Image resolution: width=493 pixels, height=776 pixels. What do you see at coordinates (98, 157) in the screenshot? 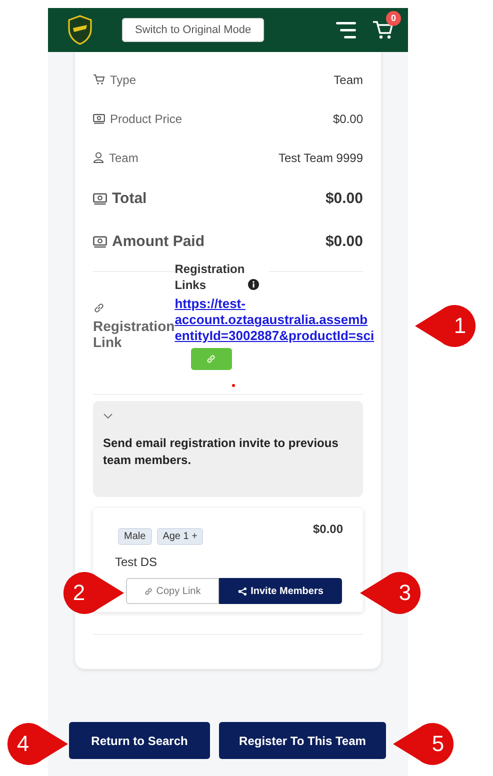
I see `person-icon` at bounding box center [98, 157].